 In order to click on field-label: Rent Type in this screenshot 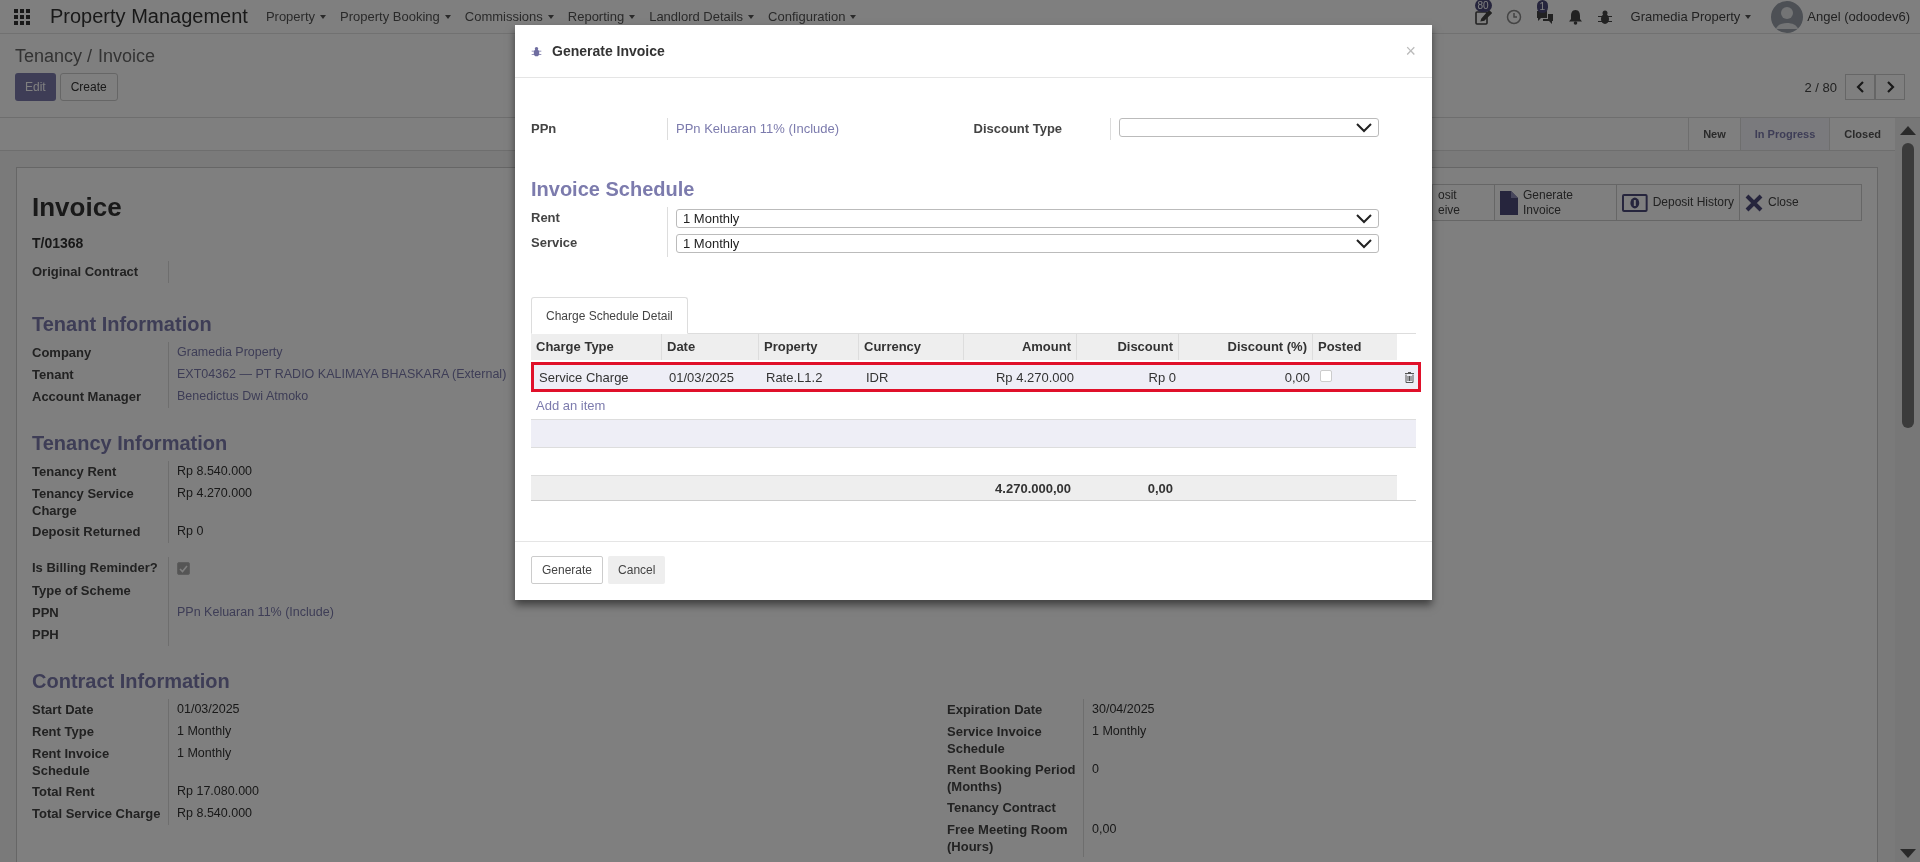, I will do `click(63, 731)`.